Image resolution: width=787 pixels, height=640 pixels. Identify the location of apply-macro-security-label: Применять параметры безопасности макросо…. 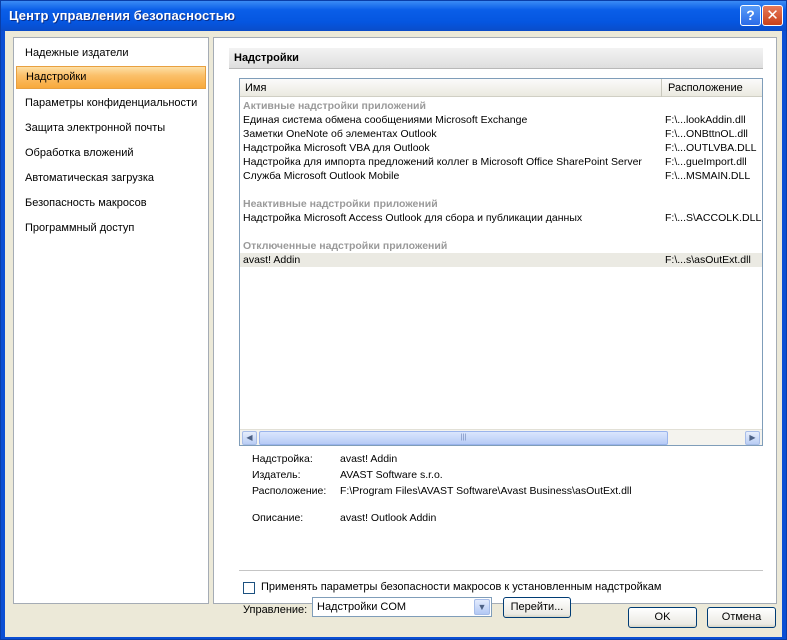
(461, 587).